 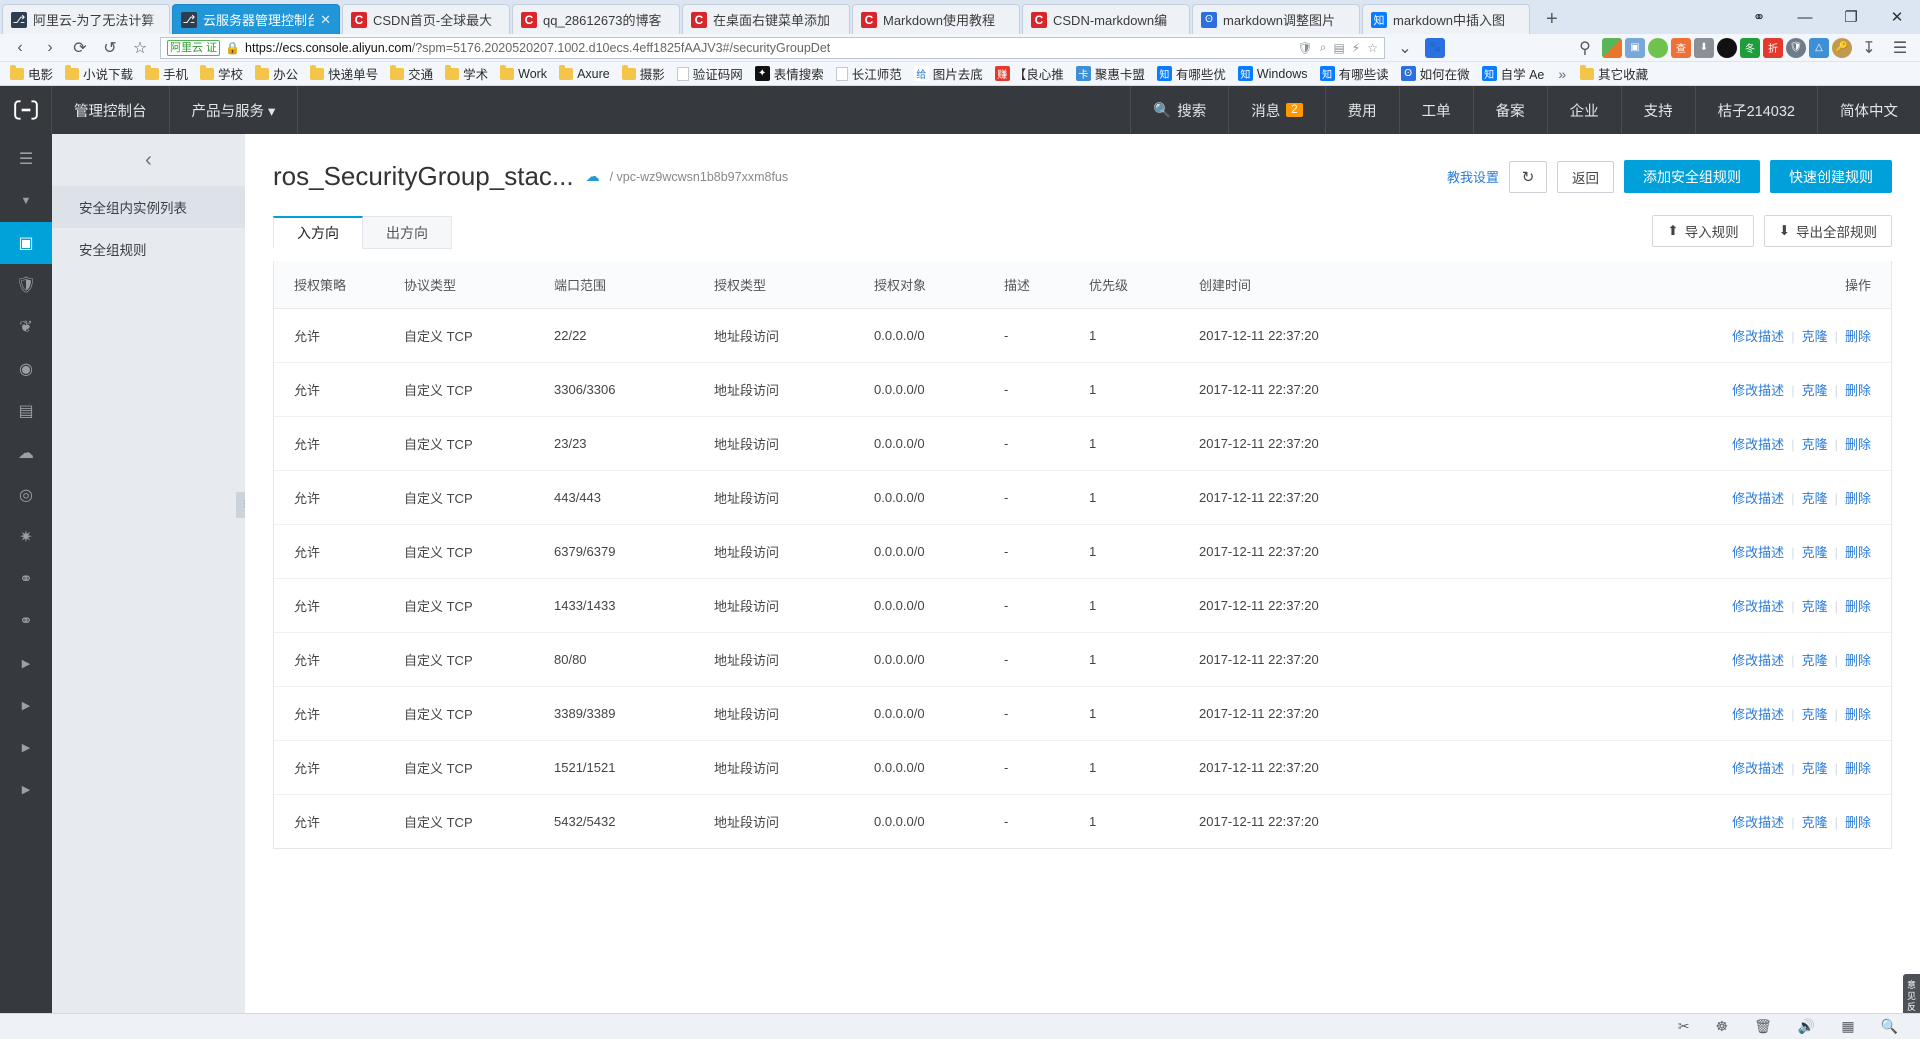 I want to click on bookmark-item-11: 验证码网, so click(x=710, y=74).